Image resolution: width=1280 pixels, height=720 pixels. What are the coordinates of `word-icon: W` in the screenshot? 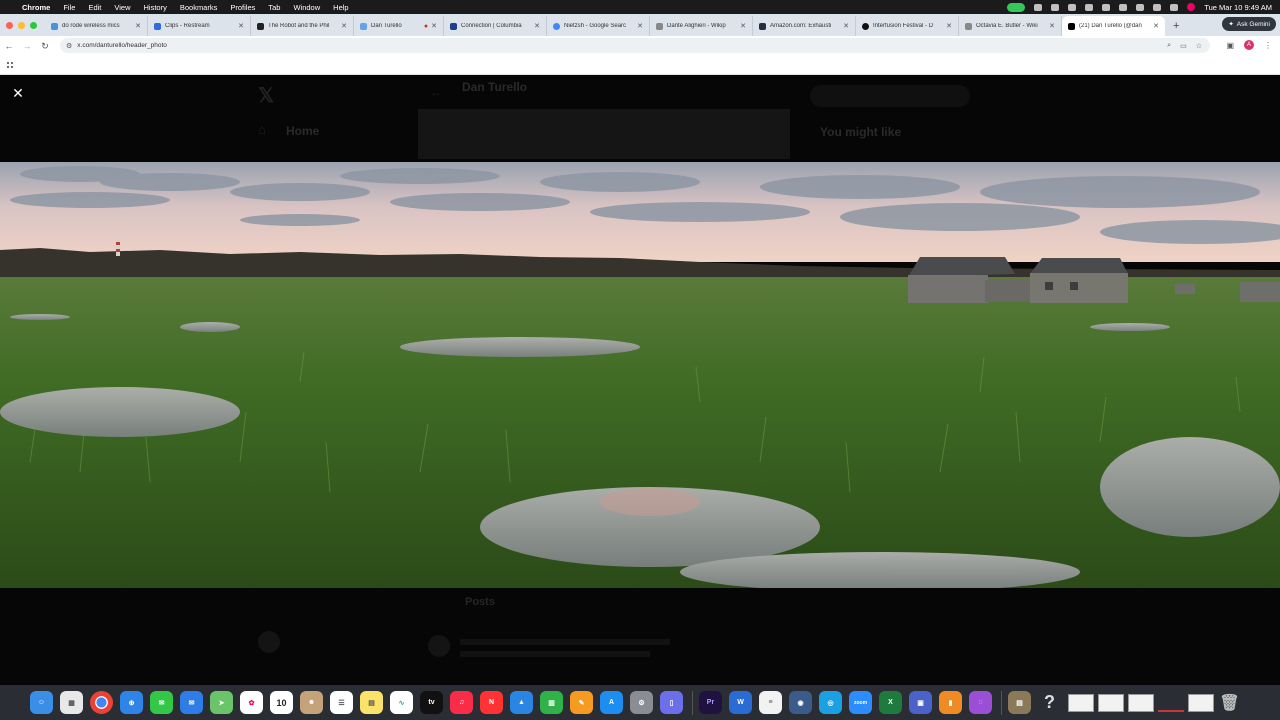 It's located at (740, 702).